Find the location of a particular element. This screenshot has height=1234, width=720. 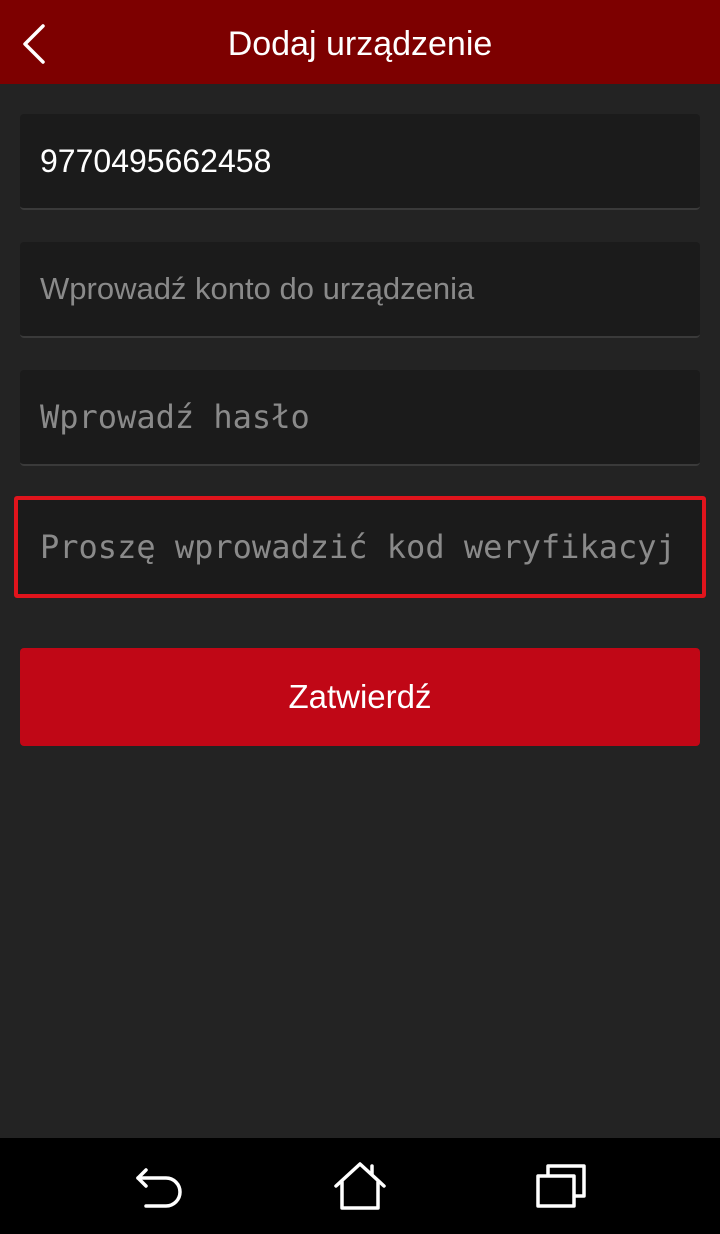

nav-recent-apps-button is located at coordinates (560, 1186).